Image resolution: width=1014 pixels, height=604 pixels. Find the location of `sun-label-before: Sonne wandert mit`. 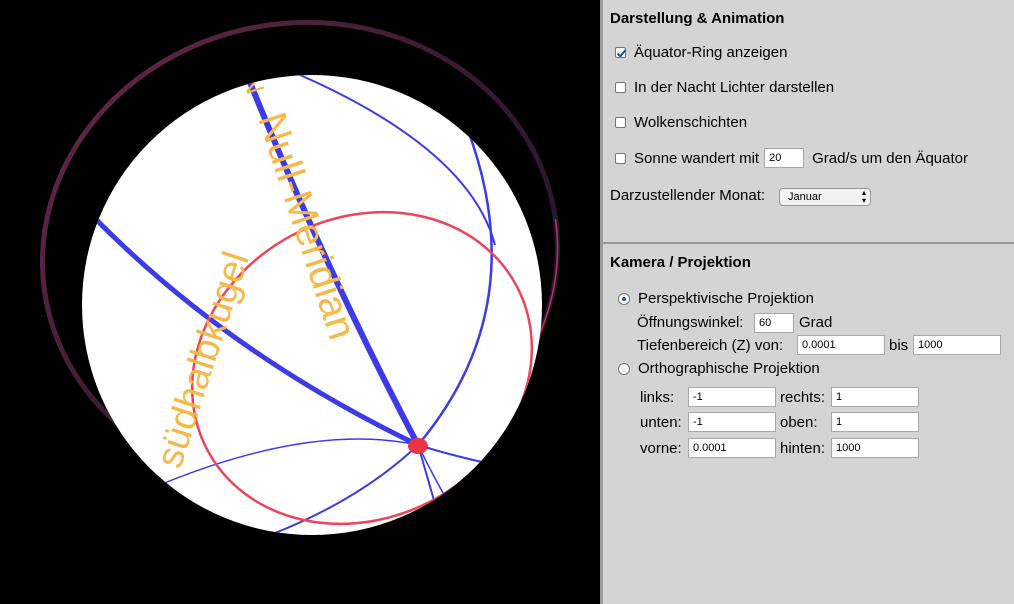

sun-label-before: Sonne wandert mit is located at coordinates (697, 158).